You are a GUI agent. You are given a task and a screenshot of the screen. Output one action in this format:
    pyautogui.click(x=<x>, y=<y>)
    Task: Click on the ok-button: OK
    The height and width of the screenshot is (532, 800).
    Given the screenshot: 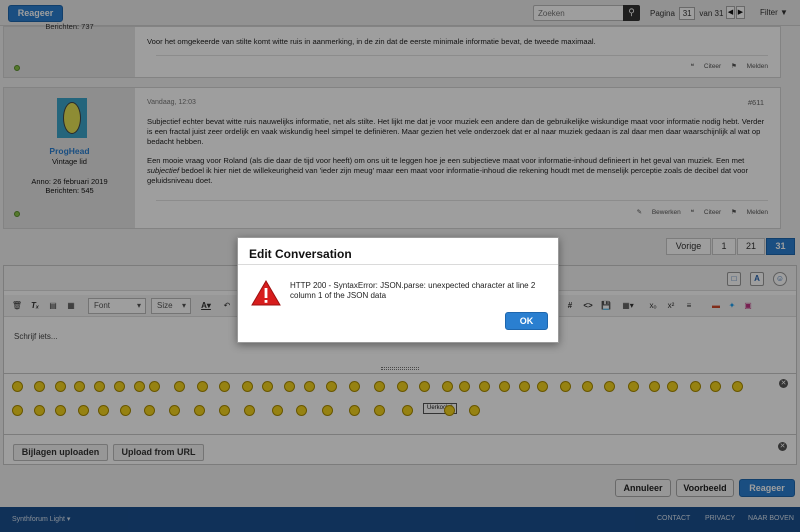 What is the action you would take?
    pyautogui.click(x=526, y=321)
    